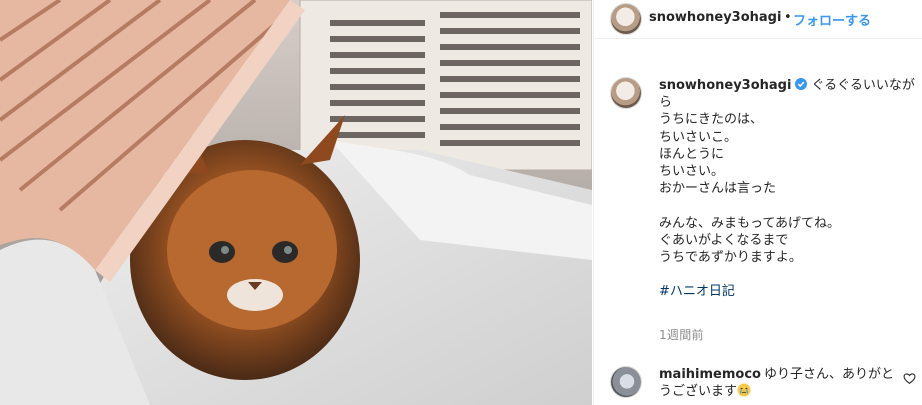 The width and height of the screenshot is (922, 405). Describe the element at coordinates (626, 382) in the screenshot. I see `commenter-avatar` at that location.